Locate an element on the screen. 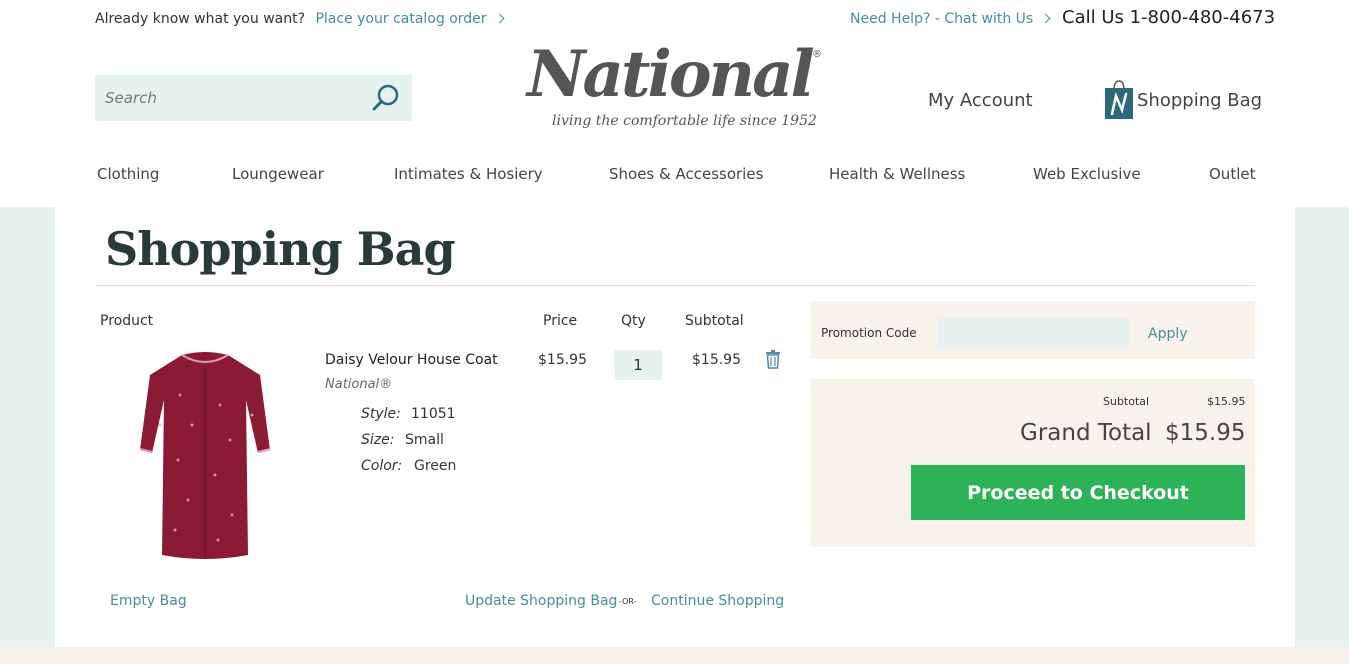 The height and width of the screenshot is (664, 1349). style-label: Style: is located at coordinates (381, 414).